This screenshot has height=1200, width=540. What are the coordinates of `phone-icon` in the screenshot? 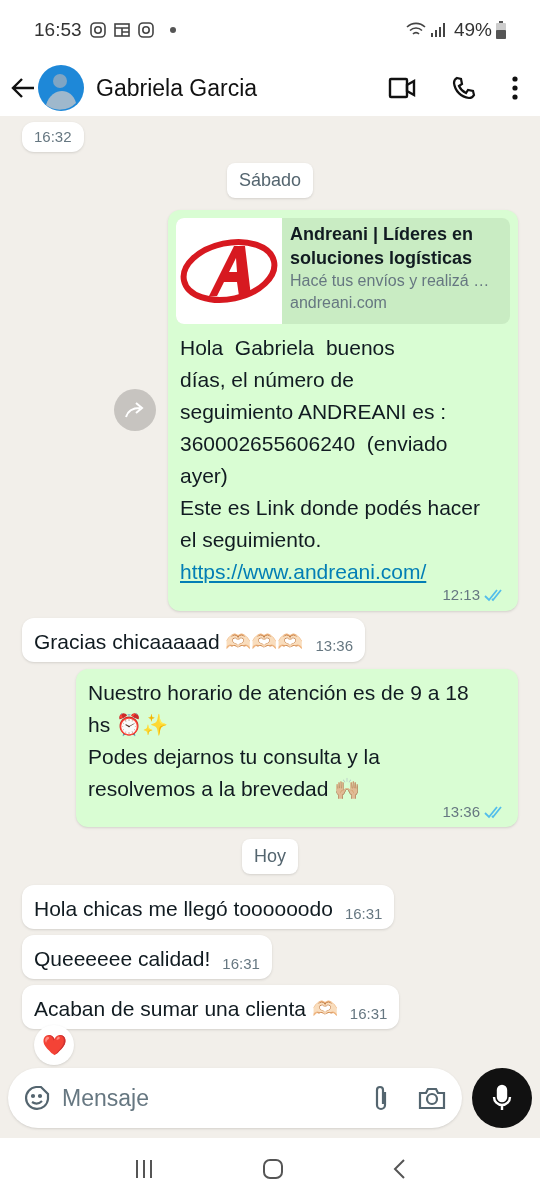 It's located at (464, 88).